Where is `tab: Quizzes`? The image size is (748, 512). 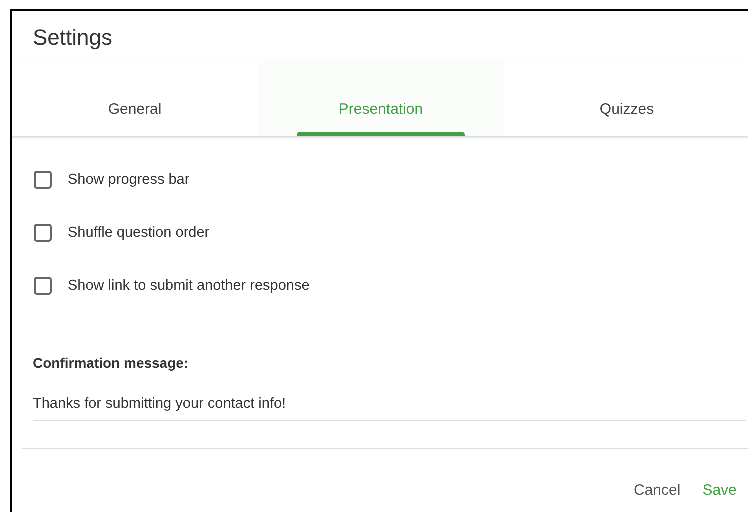
tab: Quizzes is located at coordinates (626, 97).